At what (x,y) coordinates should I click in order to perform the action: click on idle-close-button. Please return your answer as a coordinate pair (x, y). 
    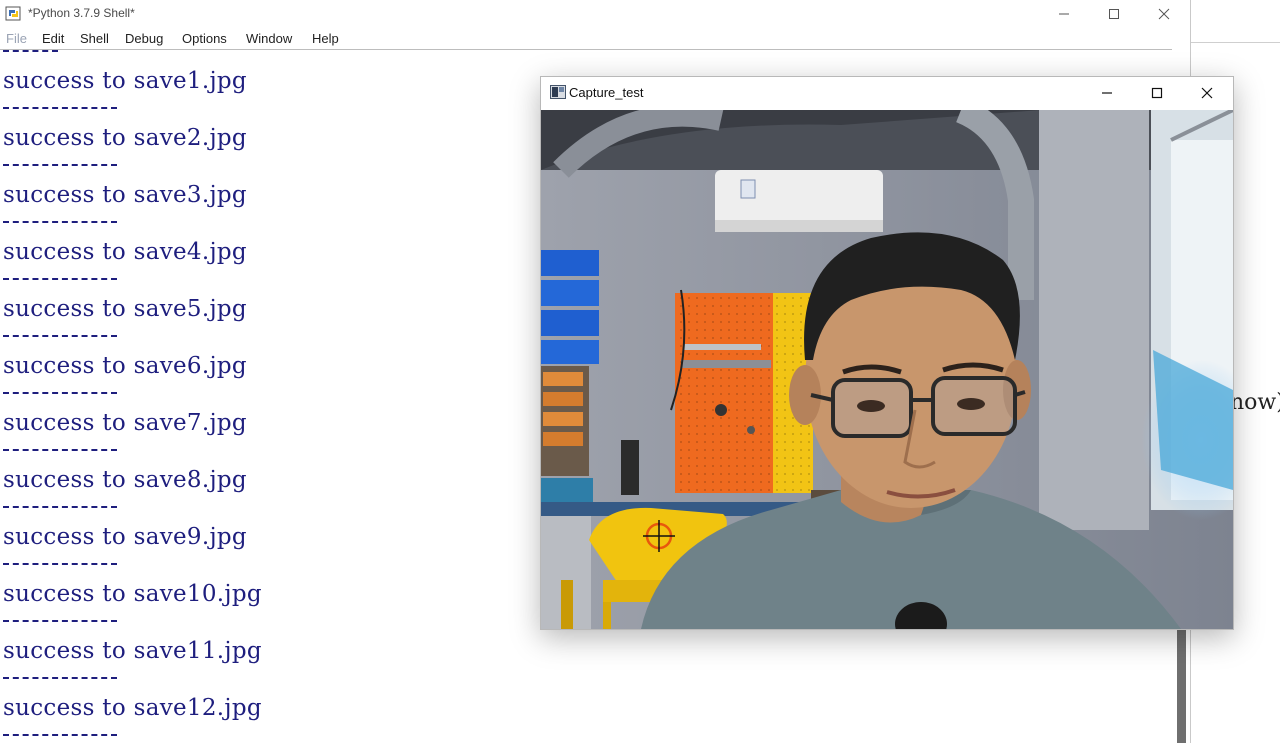
    Looking at the image, I should click on (1164, 14).